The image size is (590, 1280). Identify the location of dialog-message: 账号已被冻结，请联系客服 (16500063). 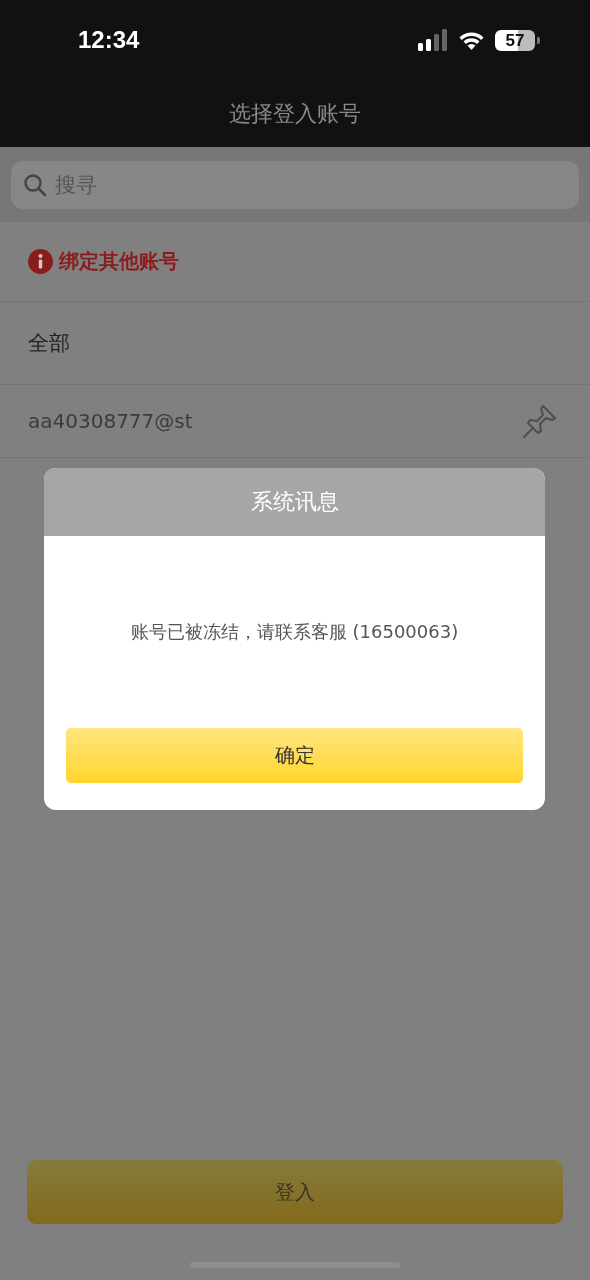
(294, 632).